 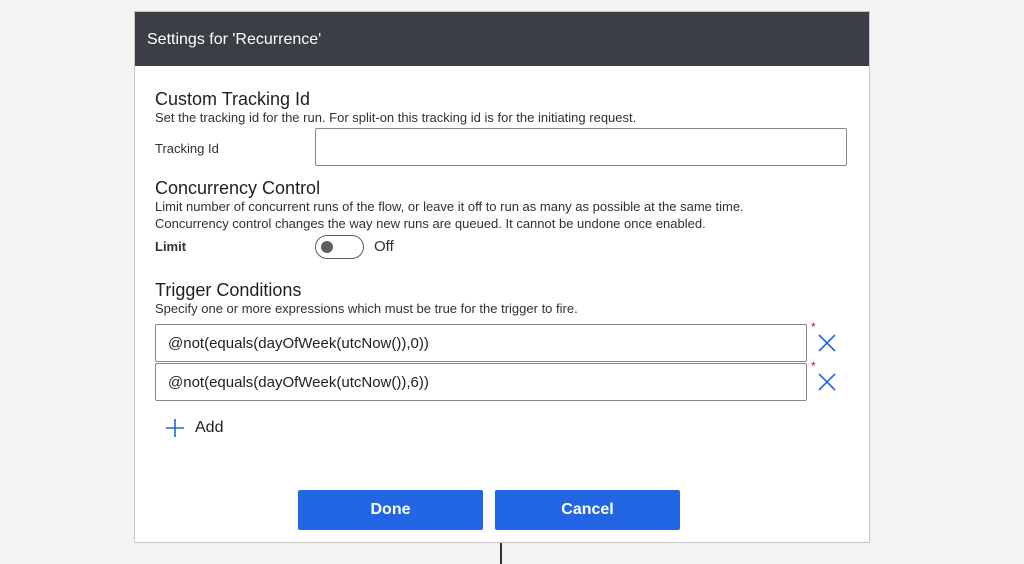 I want to click on done-button: Done, so click(x=390, y=510).